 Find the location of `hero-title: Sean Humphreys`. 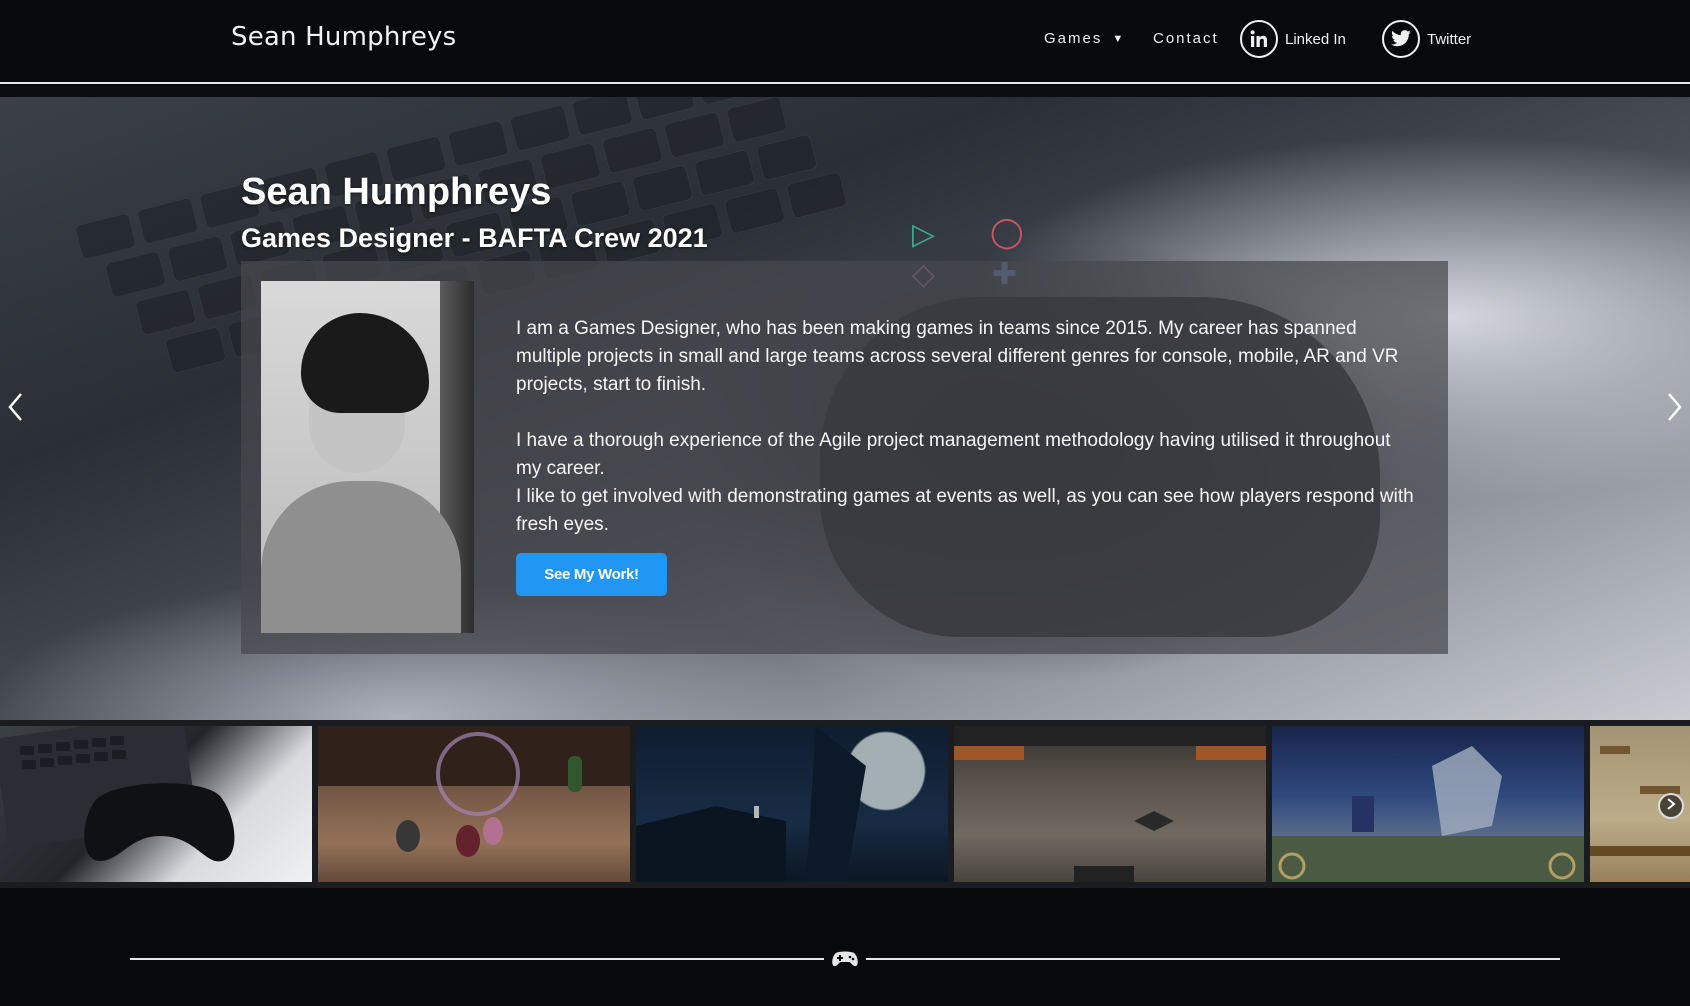

hero-title: Sean Humphreys is located at coordinates (396, 192).